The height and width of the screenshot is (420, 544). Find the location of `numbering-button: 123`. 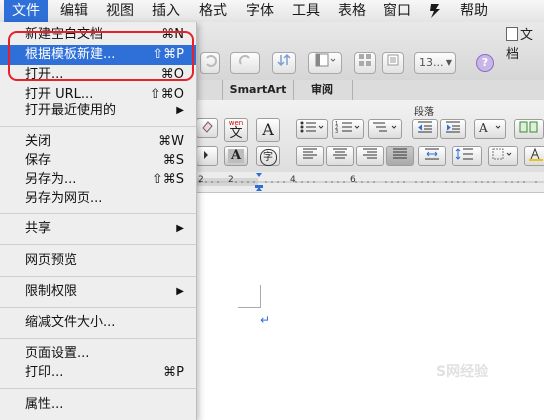

numbering-button: 123 is located at coordinates (348, 129).